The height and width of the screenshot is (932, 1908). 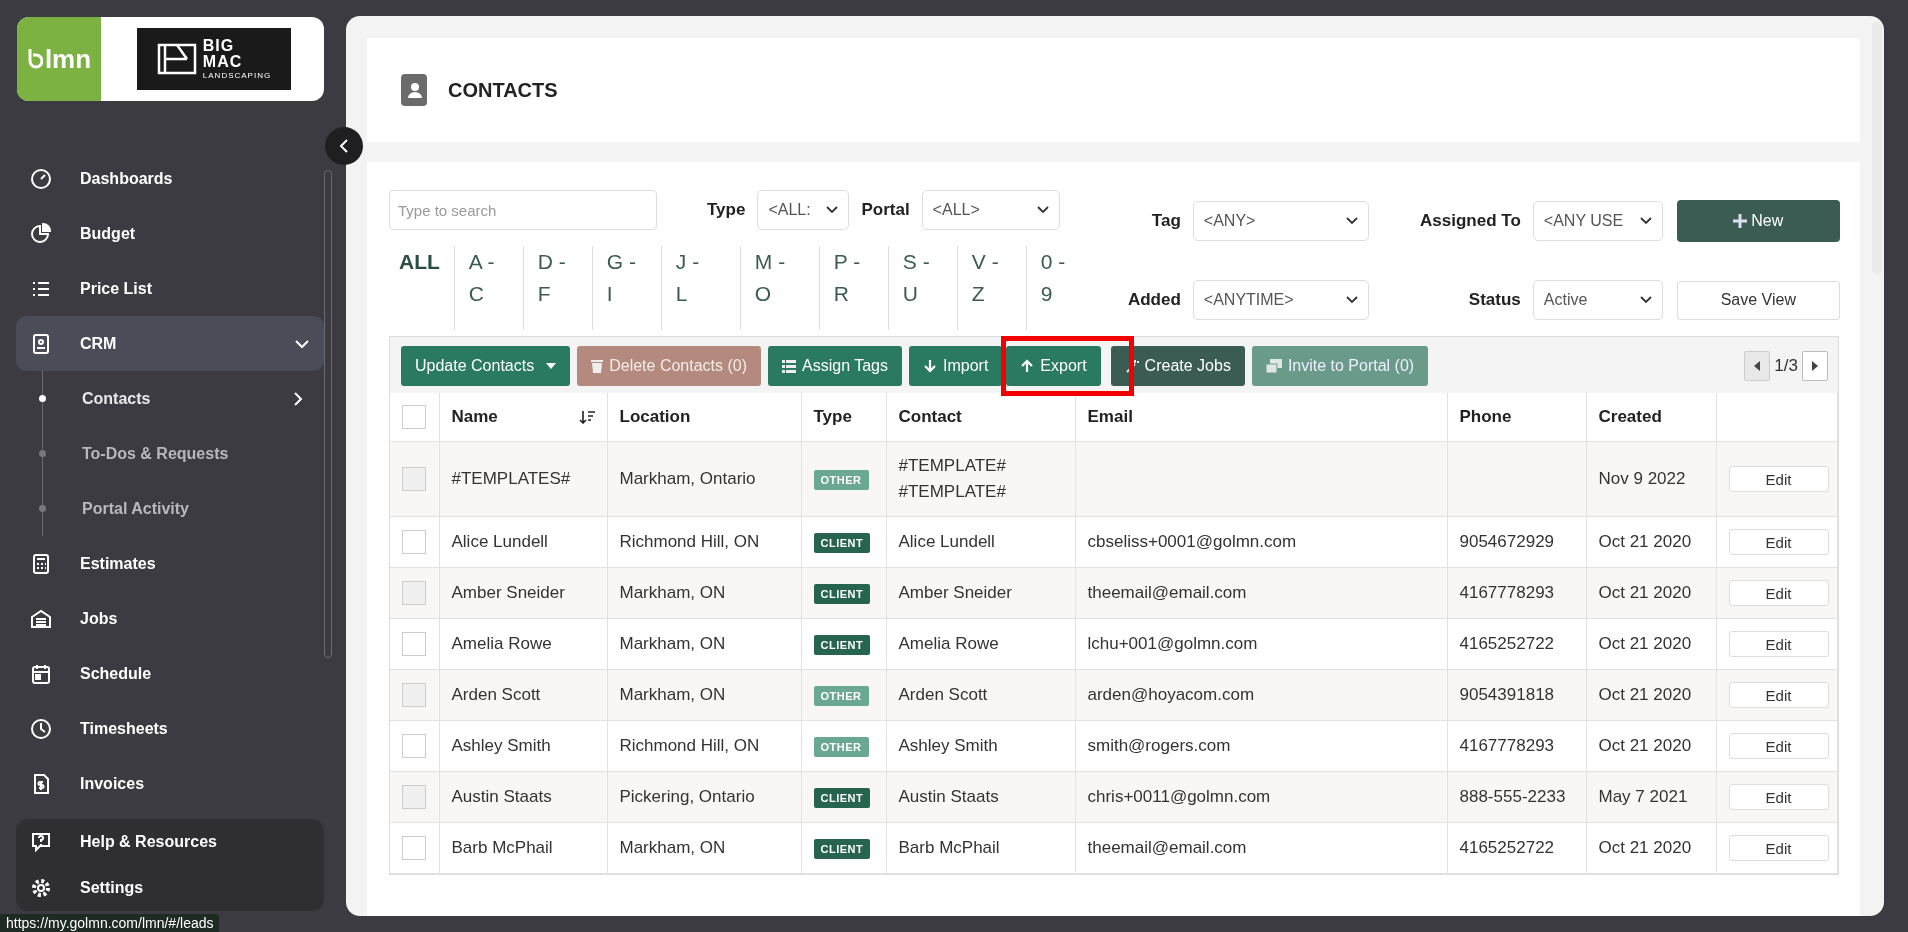 I want to click on plus-icon, so click(x=1740, y=221).